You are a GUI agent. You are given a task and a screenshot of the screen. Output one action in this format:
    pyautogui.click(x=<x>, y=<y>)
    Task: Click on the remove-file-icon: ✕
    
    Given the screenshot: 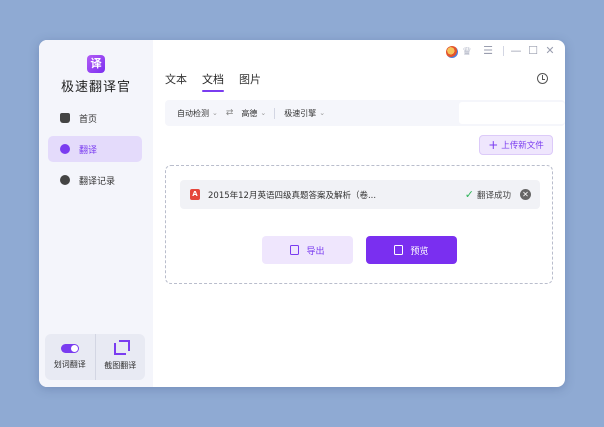 What is the action you would take?
    pyautogui.click(x=525, y=194)
    